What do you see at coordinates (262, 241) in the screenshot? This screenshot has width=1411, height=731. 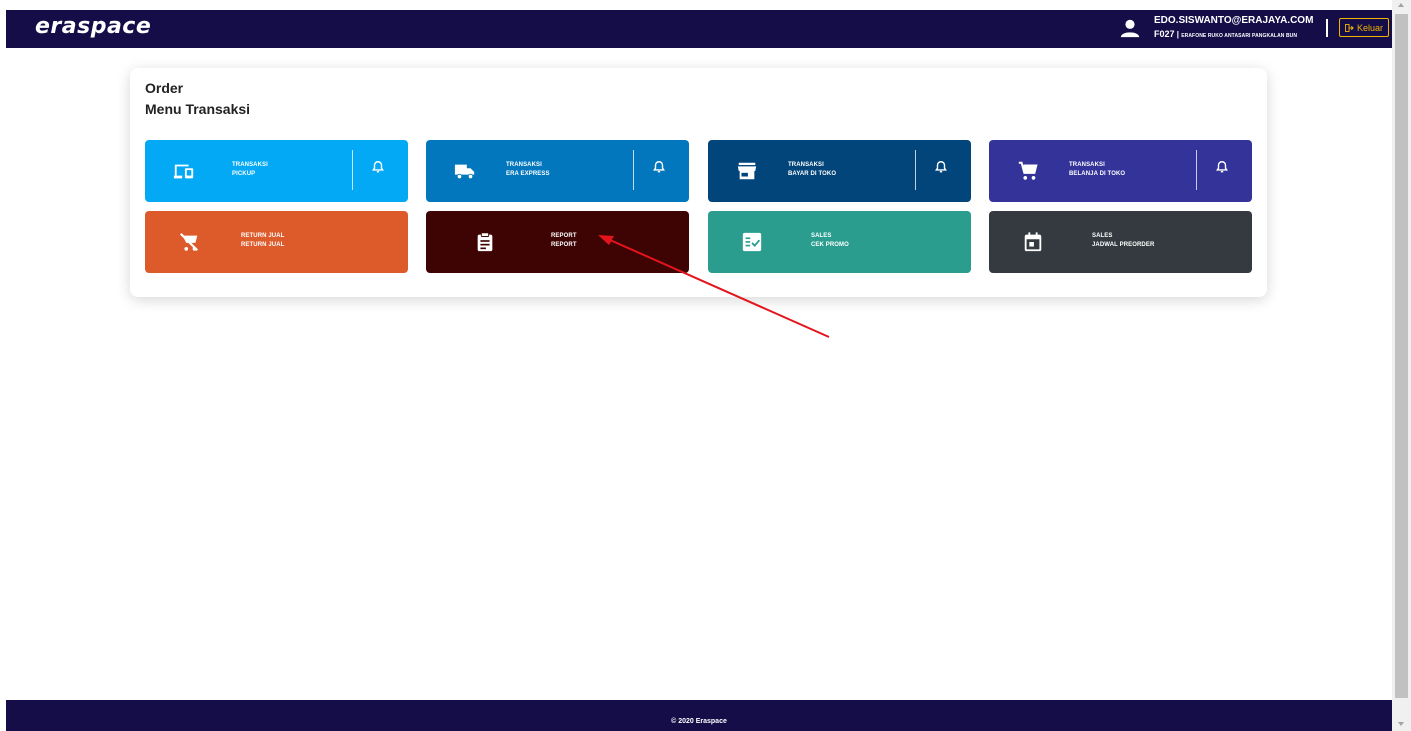 I see `tile-label: RETURN JUAL RETURN JUAL` at bounding box center [262, 241].